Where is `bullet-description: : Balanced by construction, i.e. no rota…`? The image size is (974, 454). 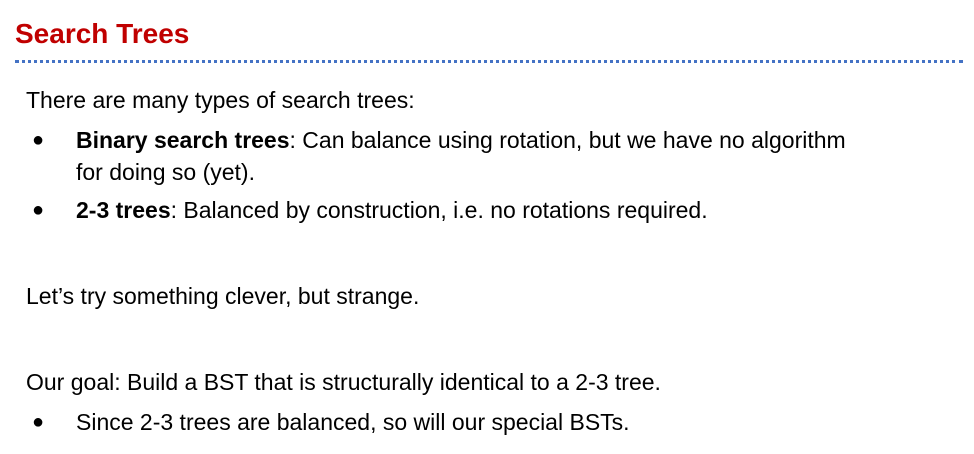 bullet-description: : Balanced by construction, i.e. no rota… is located at coordinates (439, 210).